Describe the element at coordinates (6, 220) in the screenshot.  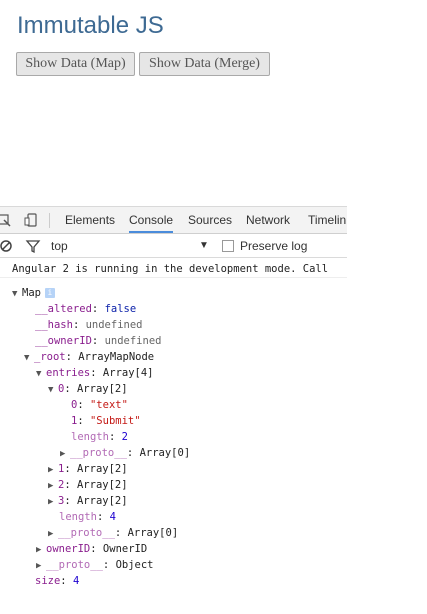
I see `inspect-element-icon` at that location.